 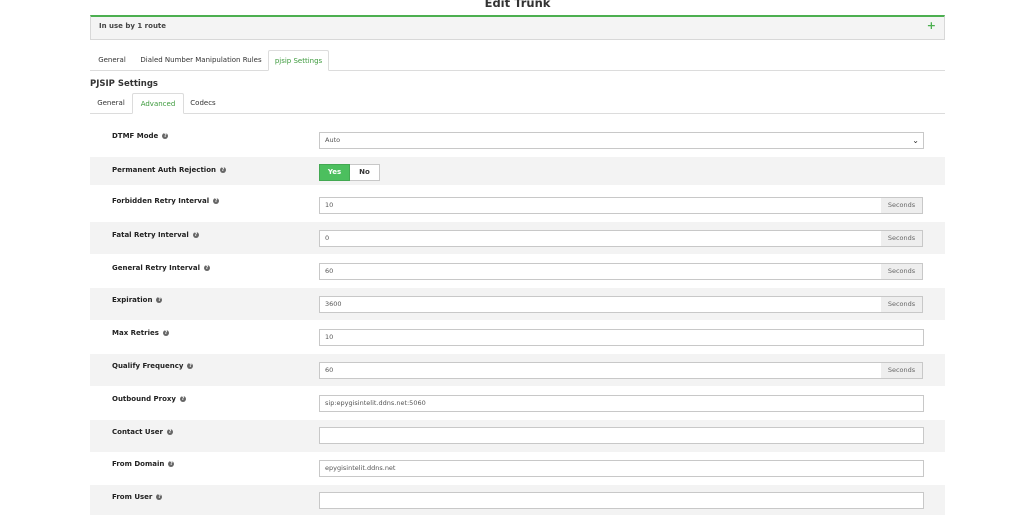 I want to click on from-user-input, so click(x=621, y=500).